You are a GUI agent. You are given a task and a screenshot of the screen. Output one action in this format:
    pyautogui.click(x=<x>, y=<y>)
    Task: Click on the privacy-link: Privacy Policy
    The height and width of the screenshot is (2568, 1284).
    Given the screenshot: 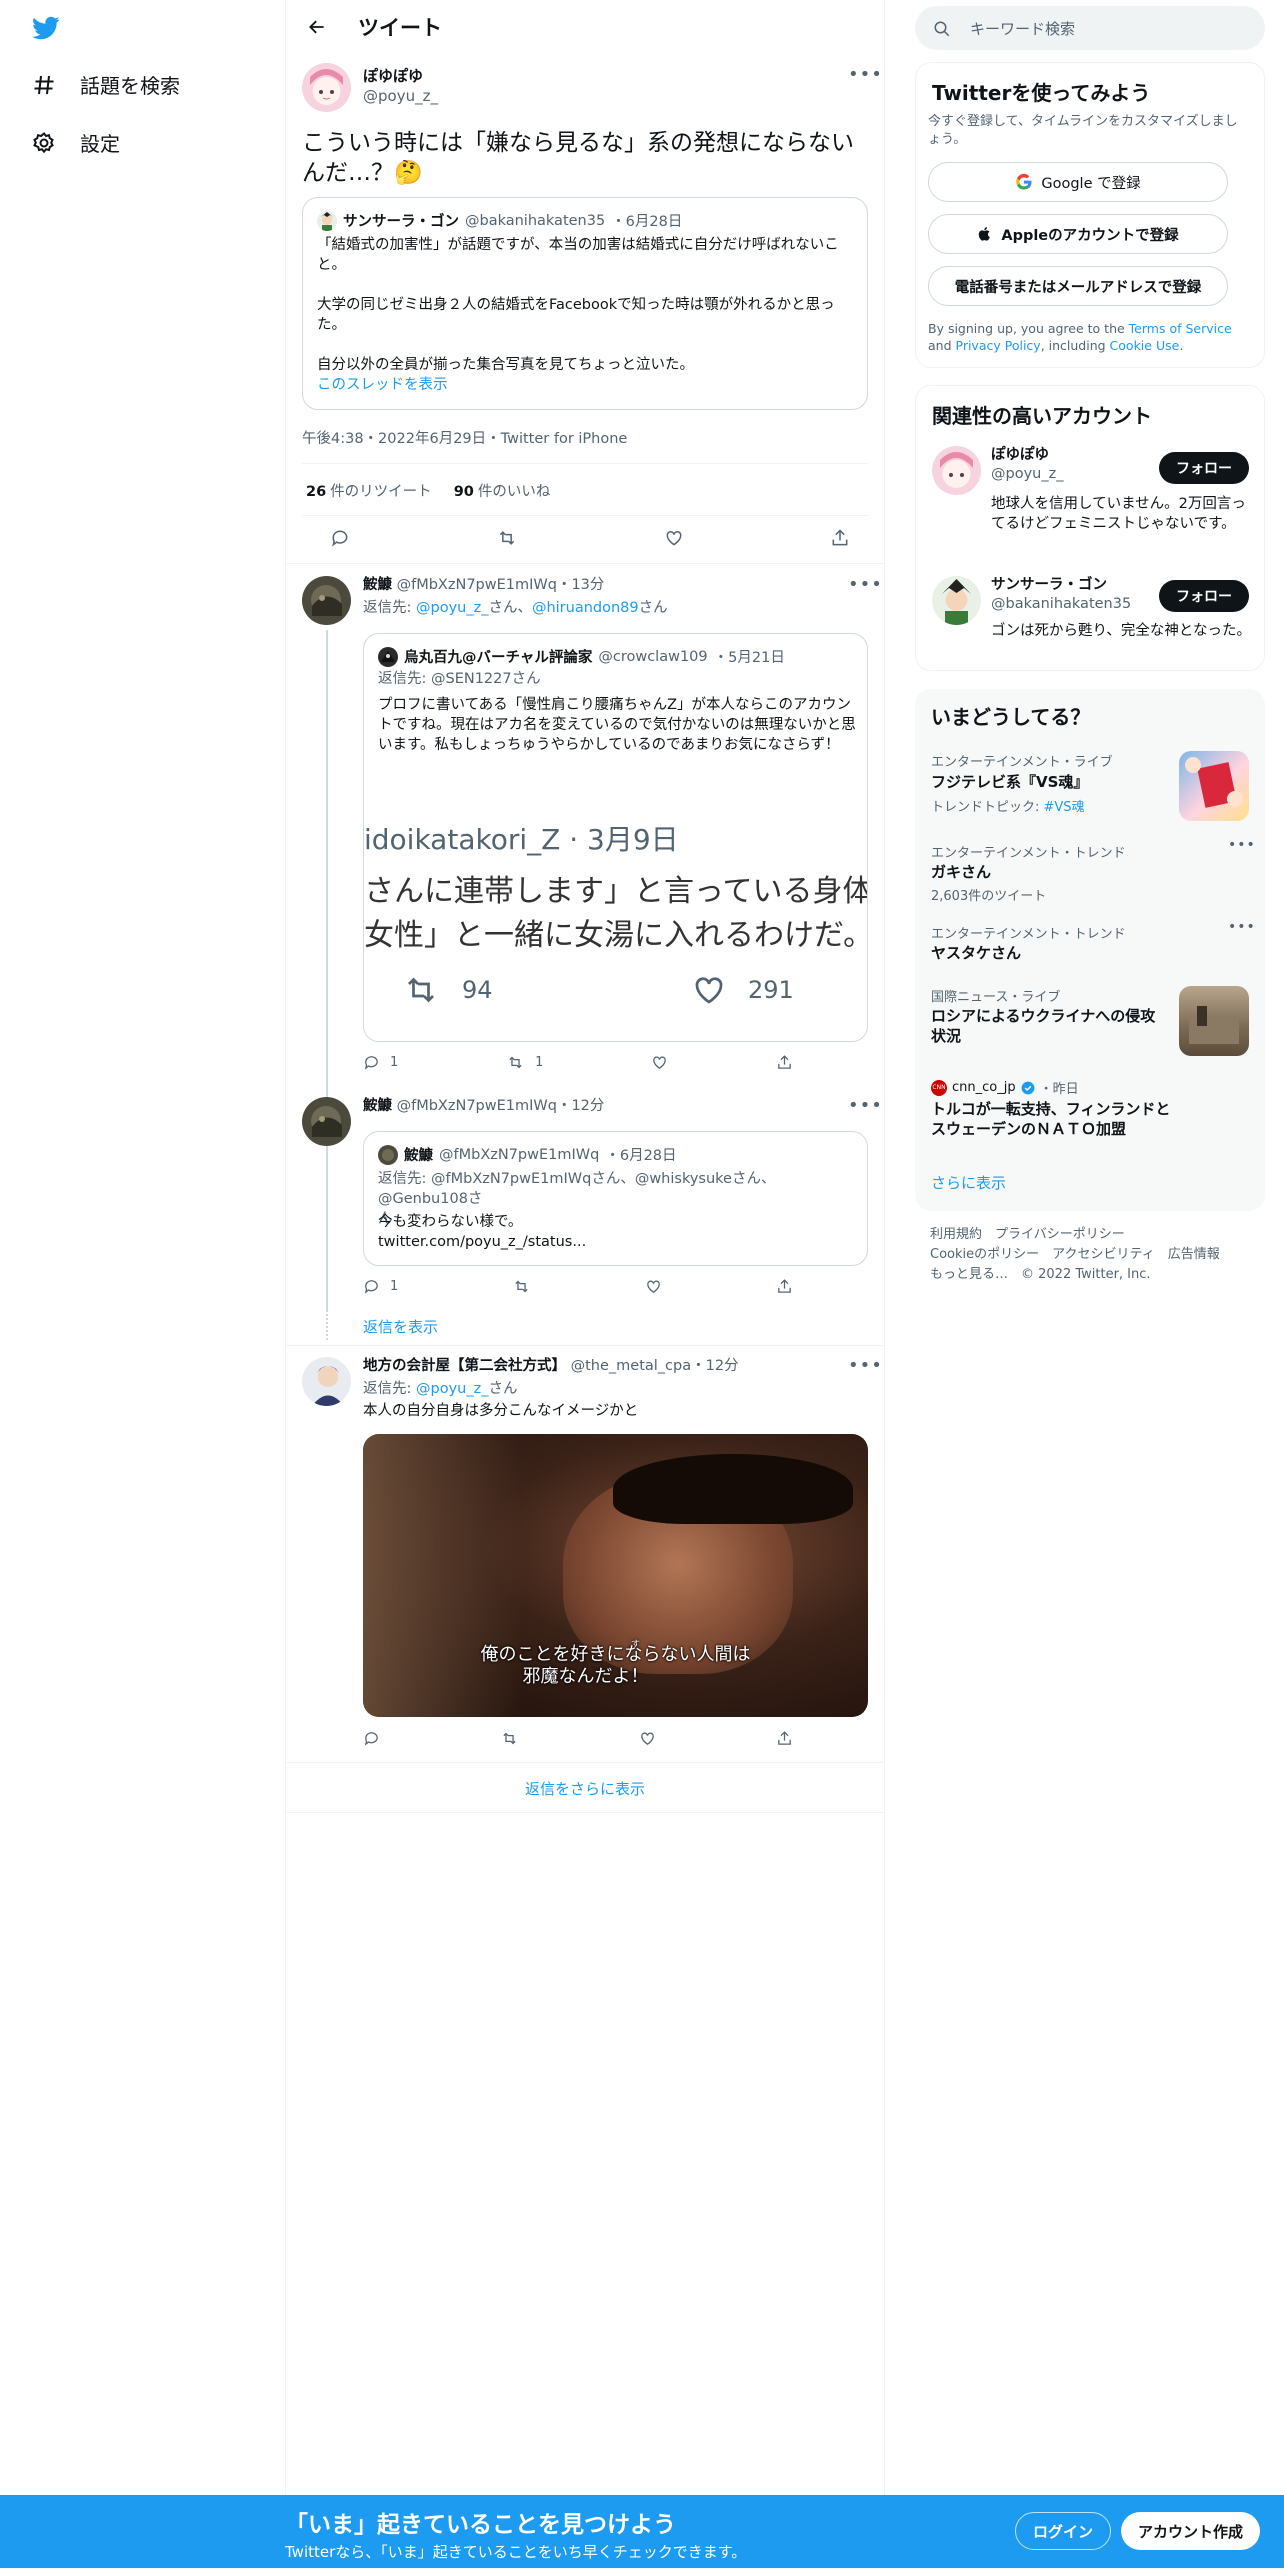 What is the action you would take?
    pyautogui.click(x=998, y=345)
    